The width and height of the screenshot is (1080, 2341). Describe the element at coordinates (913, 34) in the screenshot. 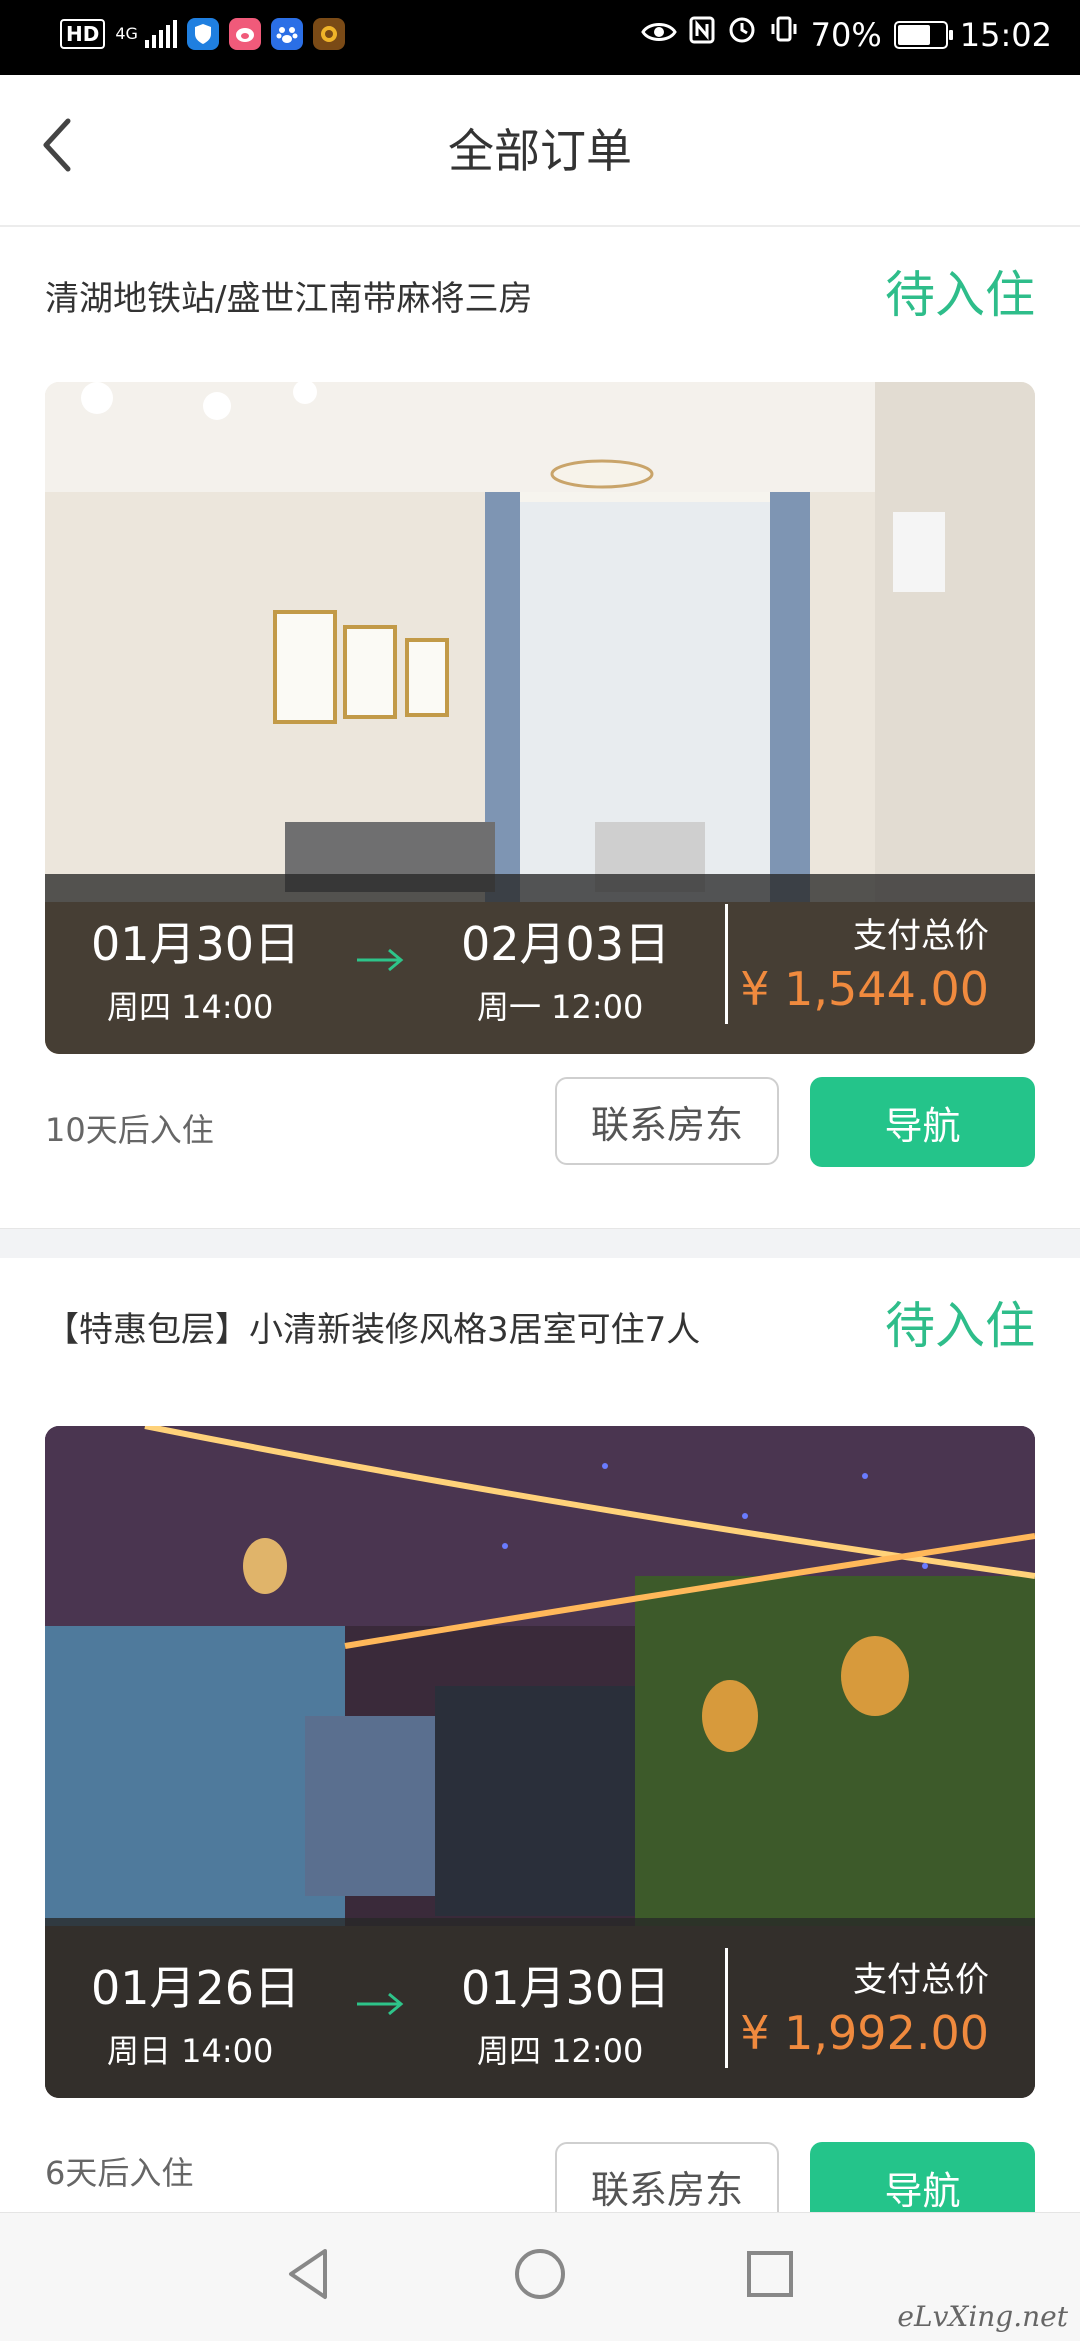

I see `battery-fill` at that location.